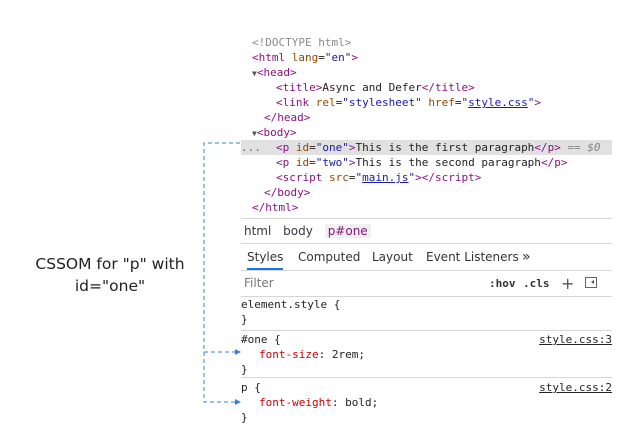 This screenshot has width=630, height=445. Describe the element at coordinates (575, 387) in the screenshot. I see `rule-source-link: style.css:2` at that location.